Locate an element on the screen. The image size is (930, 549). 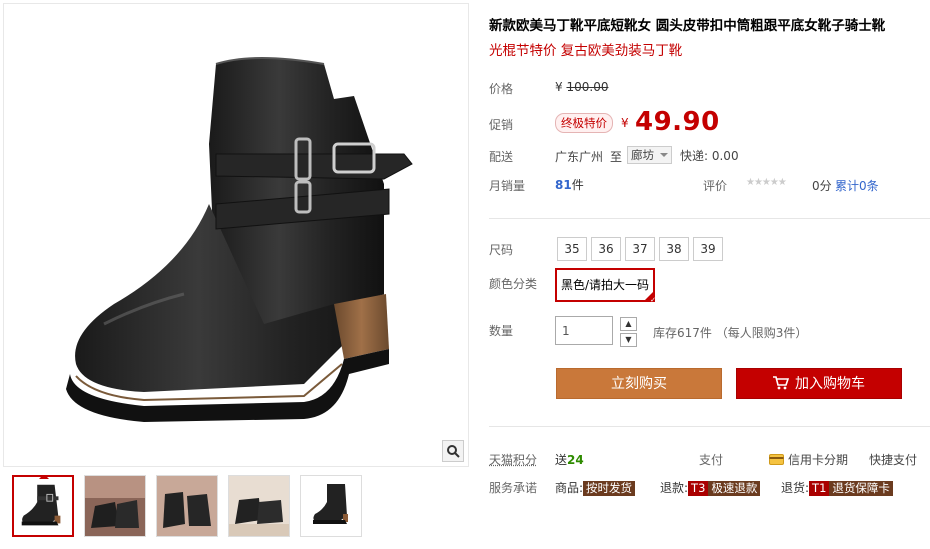
stock-count: 库存617件 is located at coordinates (682, 333).